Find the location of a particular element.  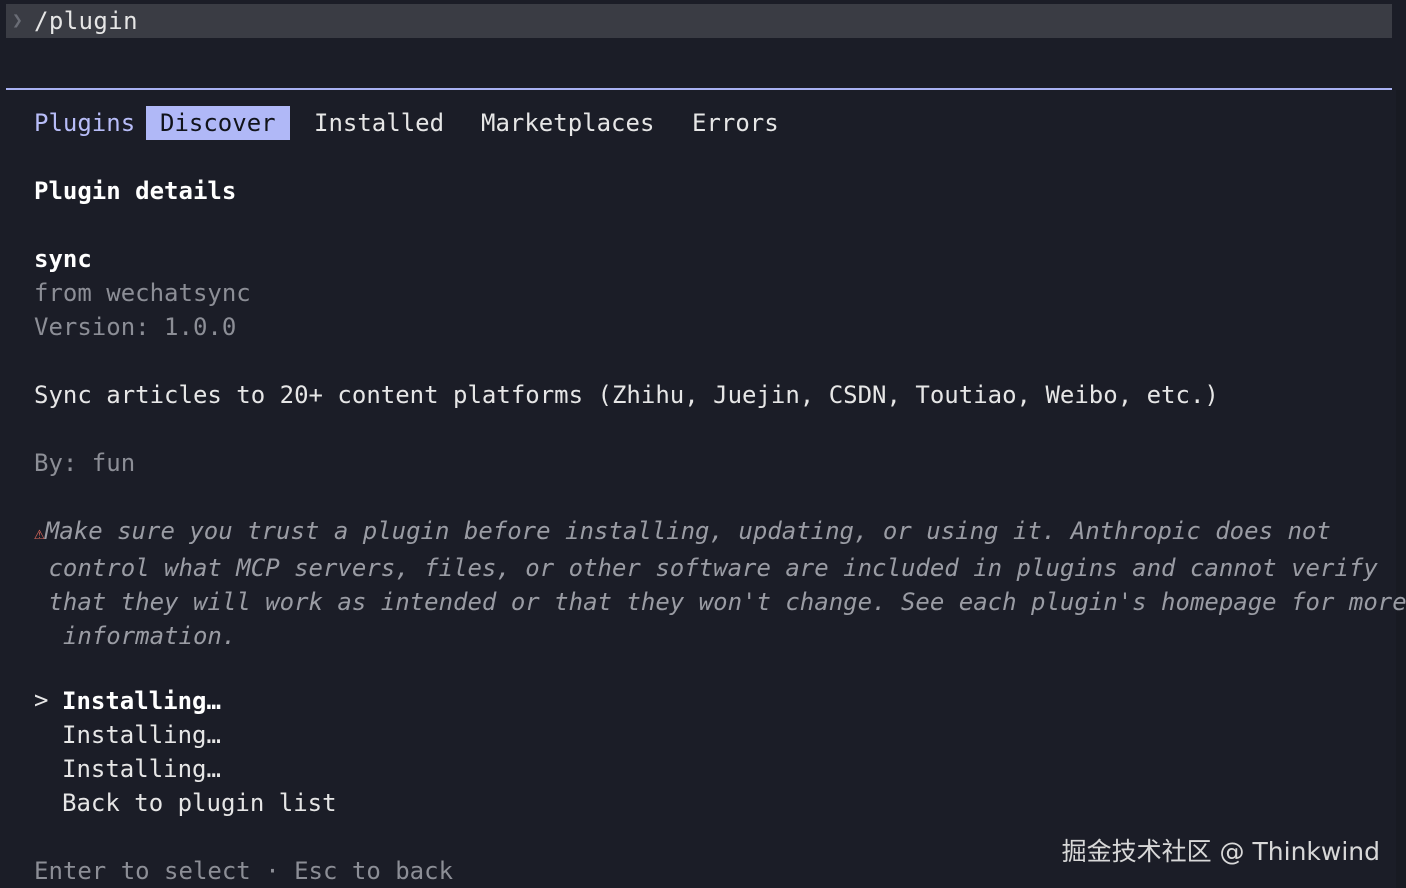

menu-item-back-to-list: Back to plugin list is located at coordinates (199, 803).